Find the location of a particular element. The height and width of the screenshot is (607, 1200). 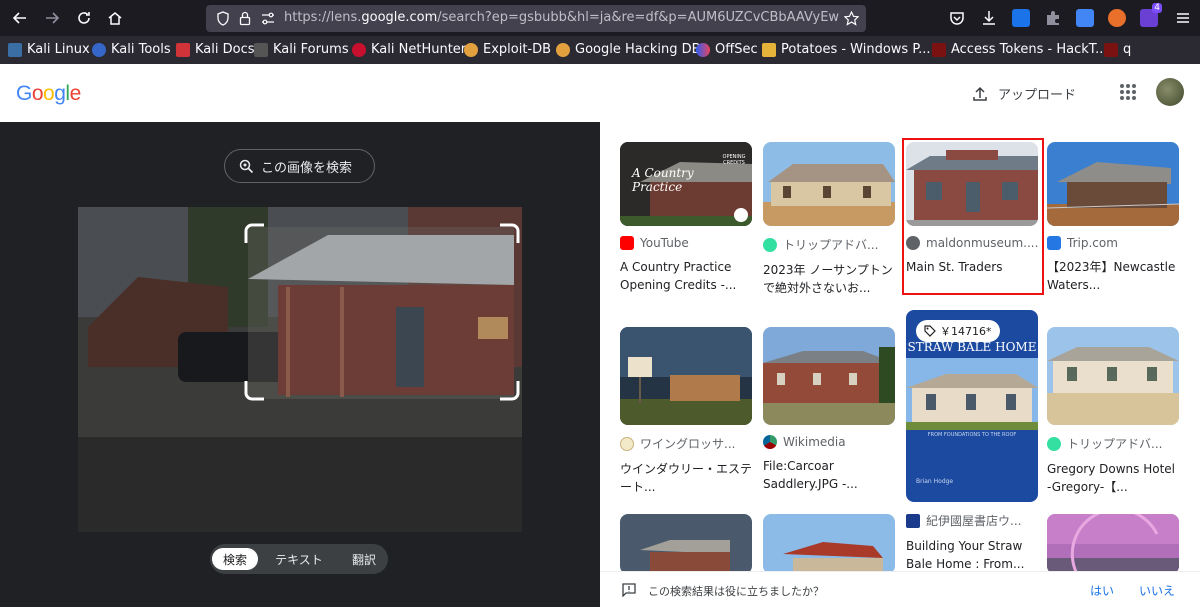

star-icon is located at coordinates (851, 18).